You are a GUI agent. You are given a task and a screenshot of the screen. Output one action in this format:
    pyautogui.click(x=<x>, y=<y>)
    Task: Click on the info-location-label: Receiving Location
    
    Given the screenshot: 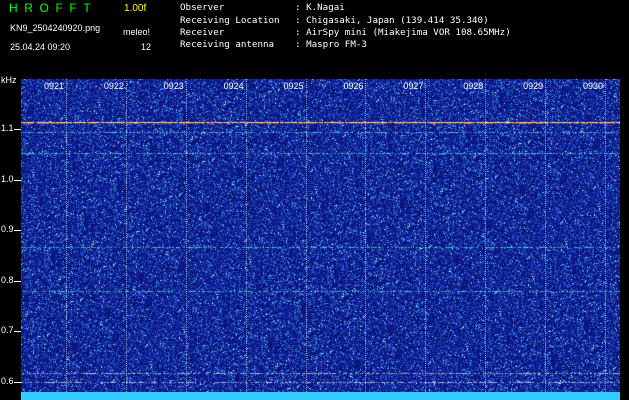 What is the action you would take?
    pyautogui.click(x=230, y=20)
    